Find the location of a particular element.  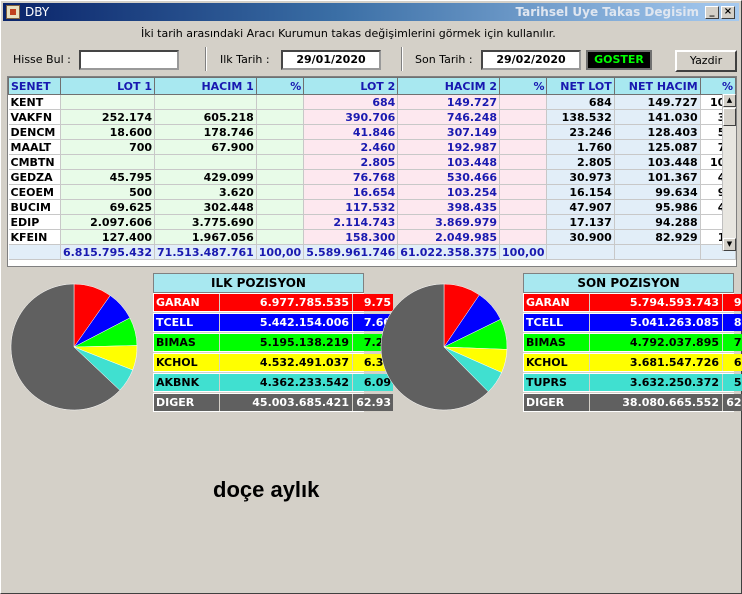

window-title: DBY is located at coordinates (37, 12).